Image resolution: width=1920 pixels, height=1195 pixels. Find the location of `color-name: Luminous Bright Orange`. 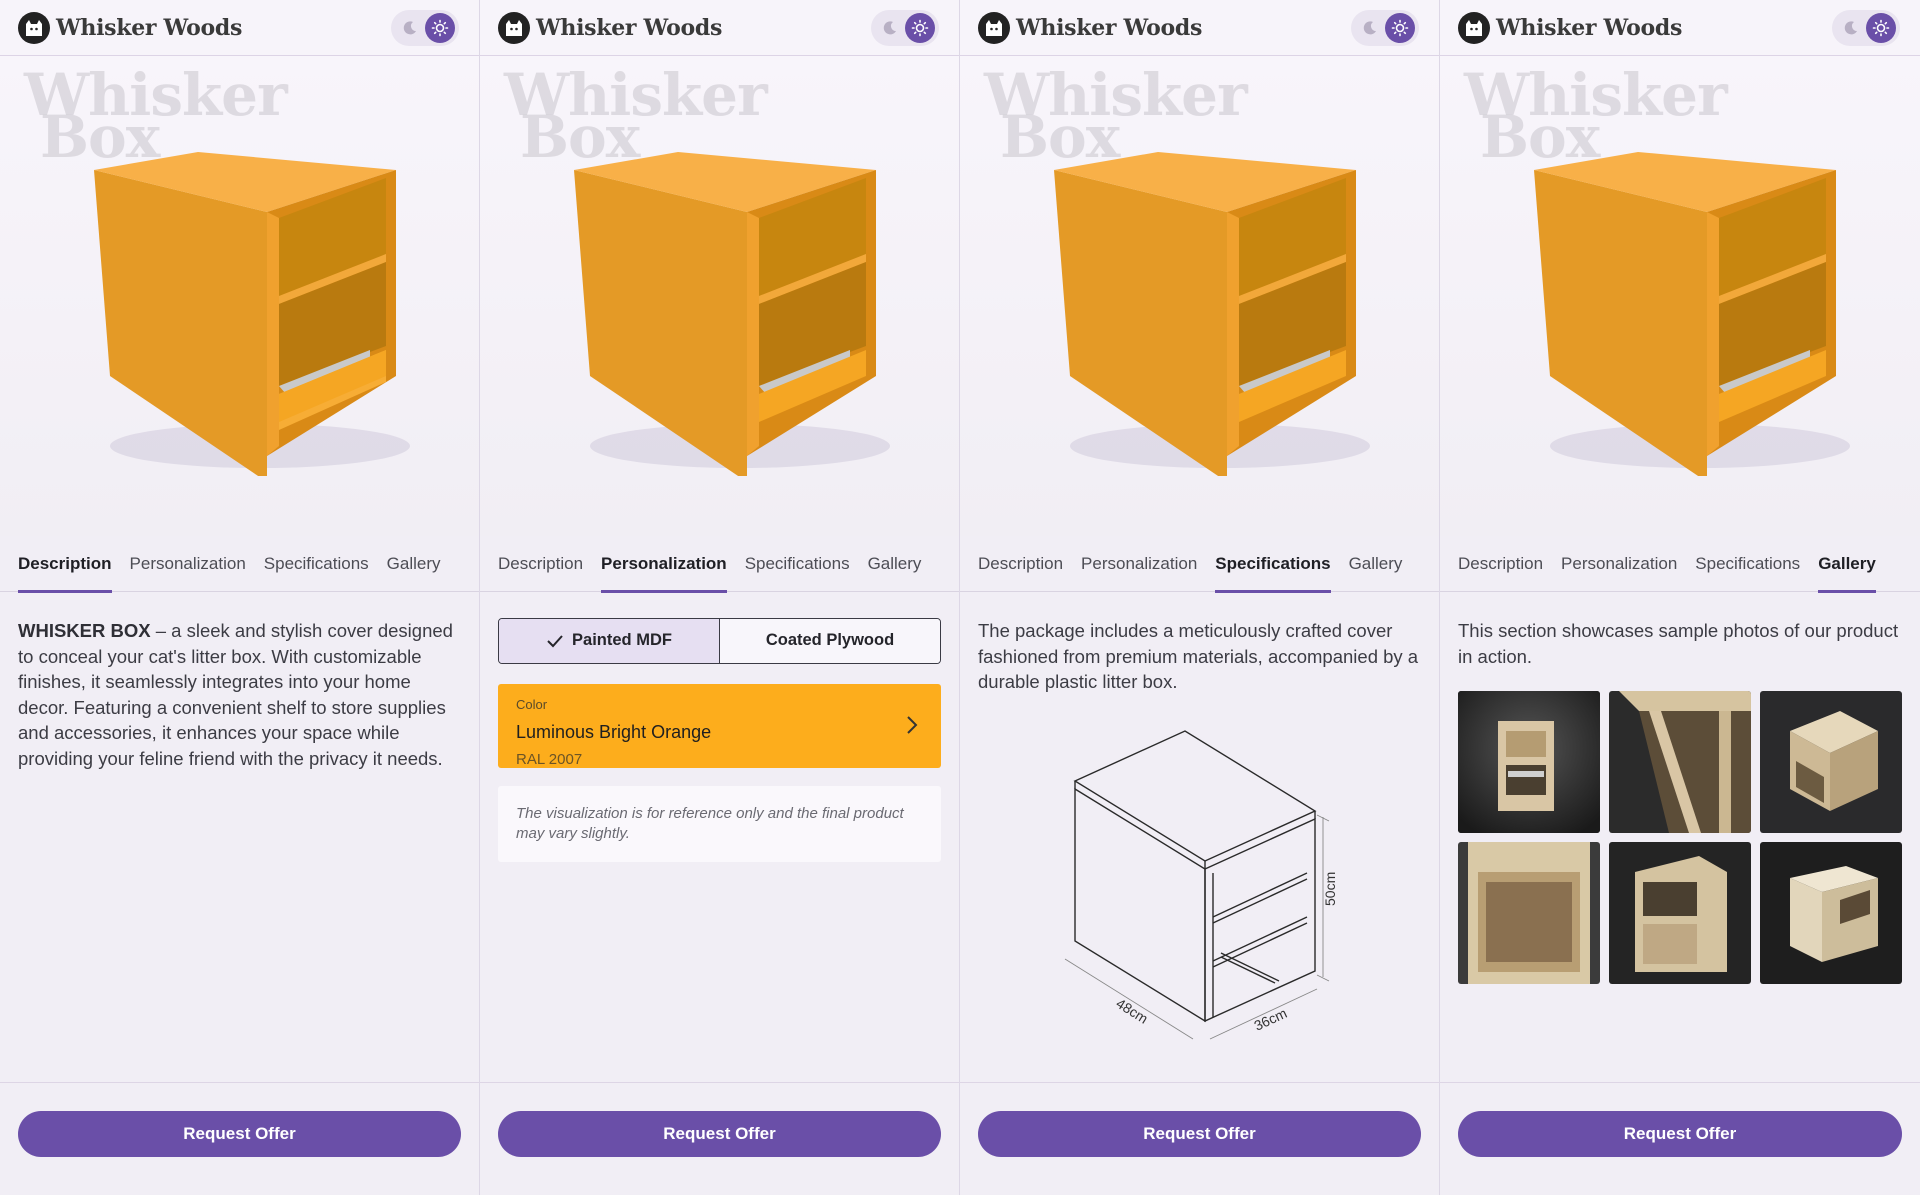

color-name: Luminous Bright Orange is located at coordinates (614, 731).